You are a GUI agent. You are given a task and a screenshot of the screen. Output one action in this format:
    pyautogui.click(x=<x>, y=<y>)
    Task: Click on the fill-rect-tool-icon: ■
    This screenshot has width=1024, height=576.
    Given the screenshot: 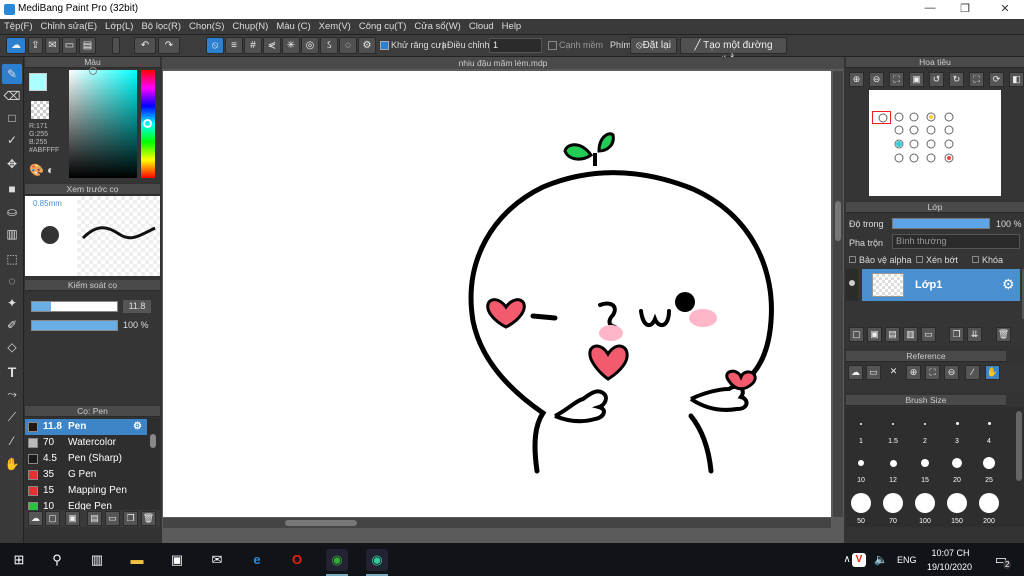 What is the action you would take?
    pyautogui.click(x=12, y=189)
    